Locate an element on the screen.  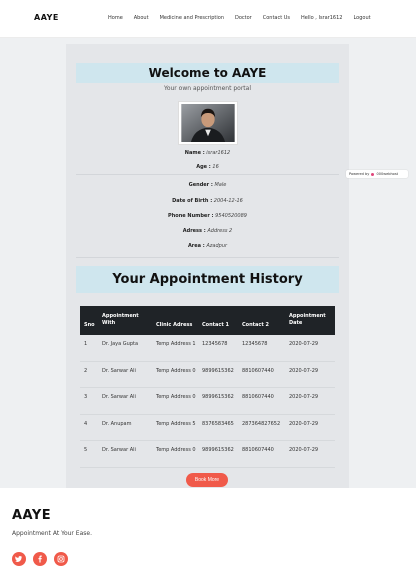
webhost-logo-icon is located at coordinates (373, 174).